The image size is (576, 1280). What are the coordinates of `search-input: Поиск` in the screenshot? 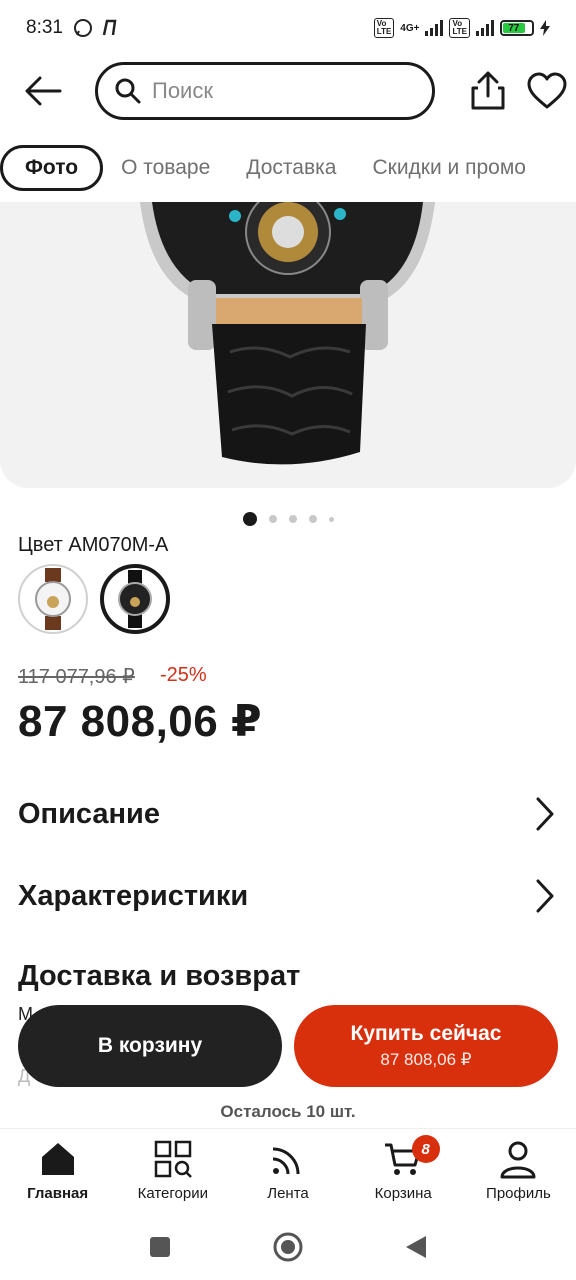 It's located at (265, 91).